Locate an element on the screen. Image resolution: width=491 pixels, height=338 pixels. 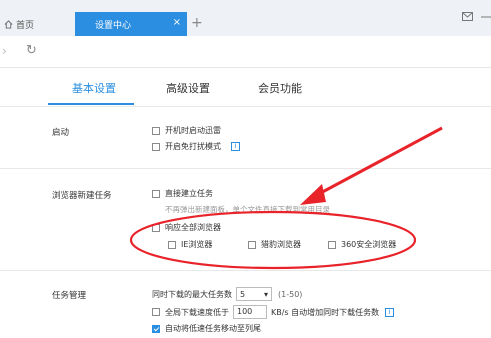
annotation-ellipse is located at coordinates (273, 240).